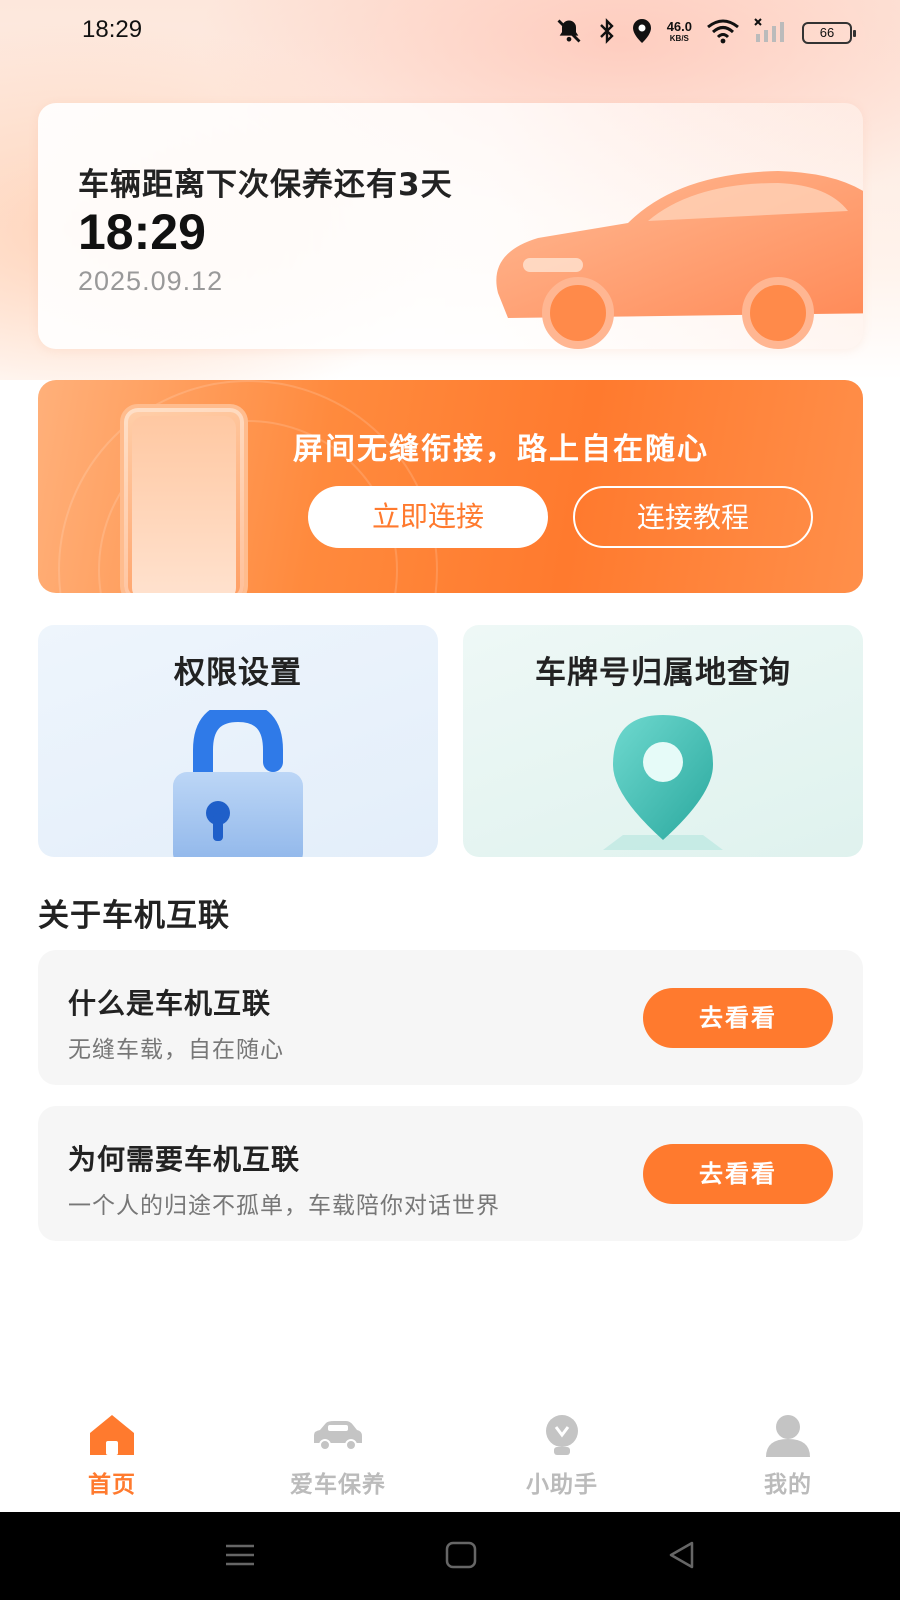  What do you see at coordinates (450, 1173) in the screenshot?
I see `info-card-why: 为何需要车机互联 一个人的归途不孤单，车载陪你对话世界 去看看` at bounding box center [450, 1173].